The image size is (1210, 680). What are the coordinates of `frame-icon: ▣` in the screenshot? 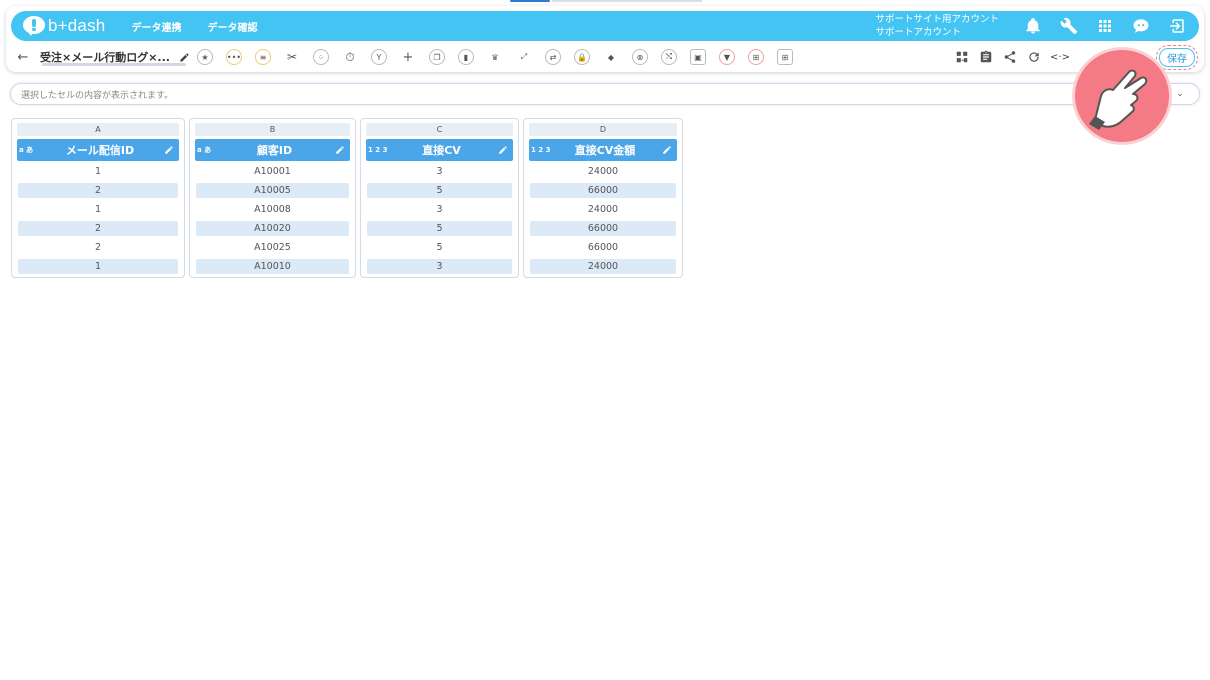 It's located at (698, 57).